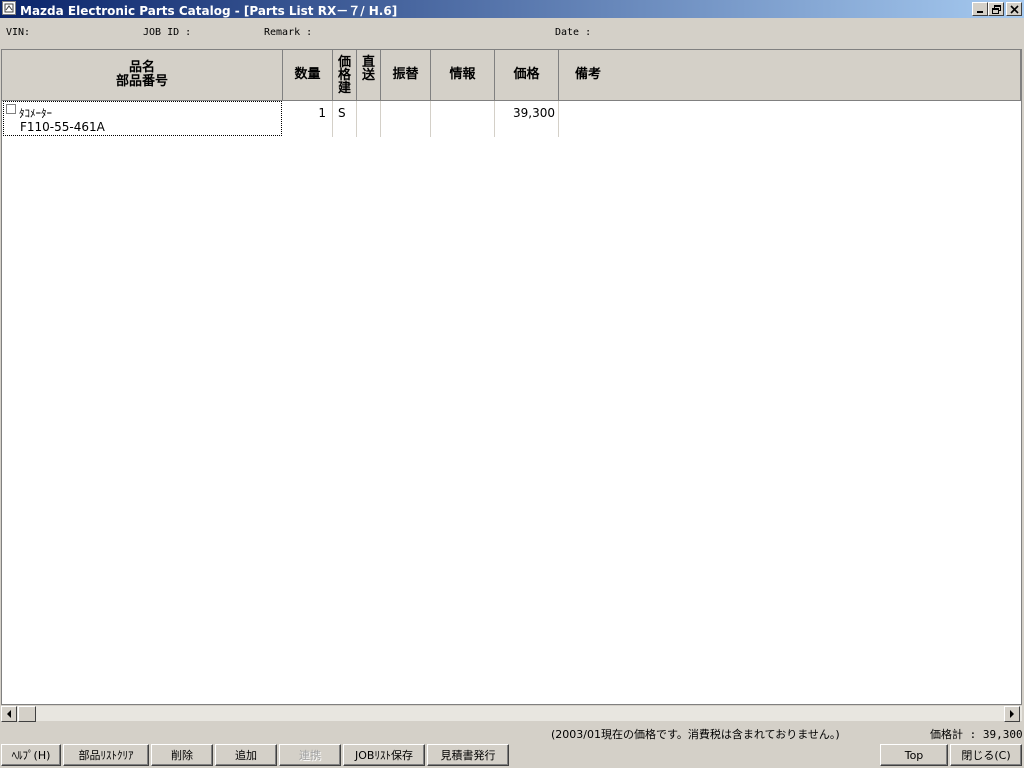  I want to click on minimize-icon, so click(980, 12).